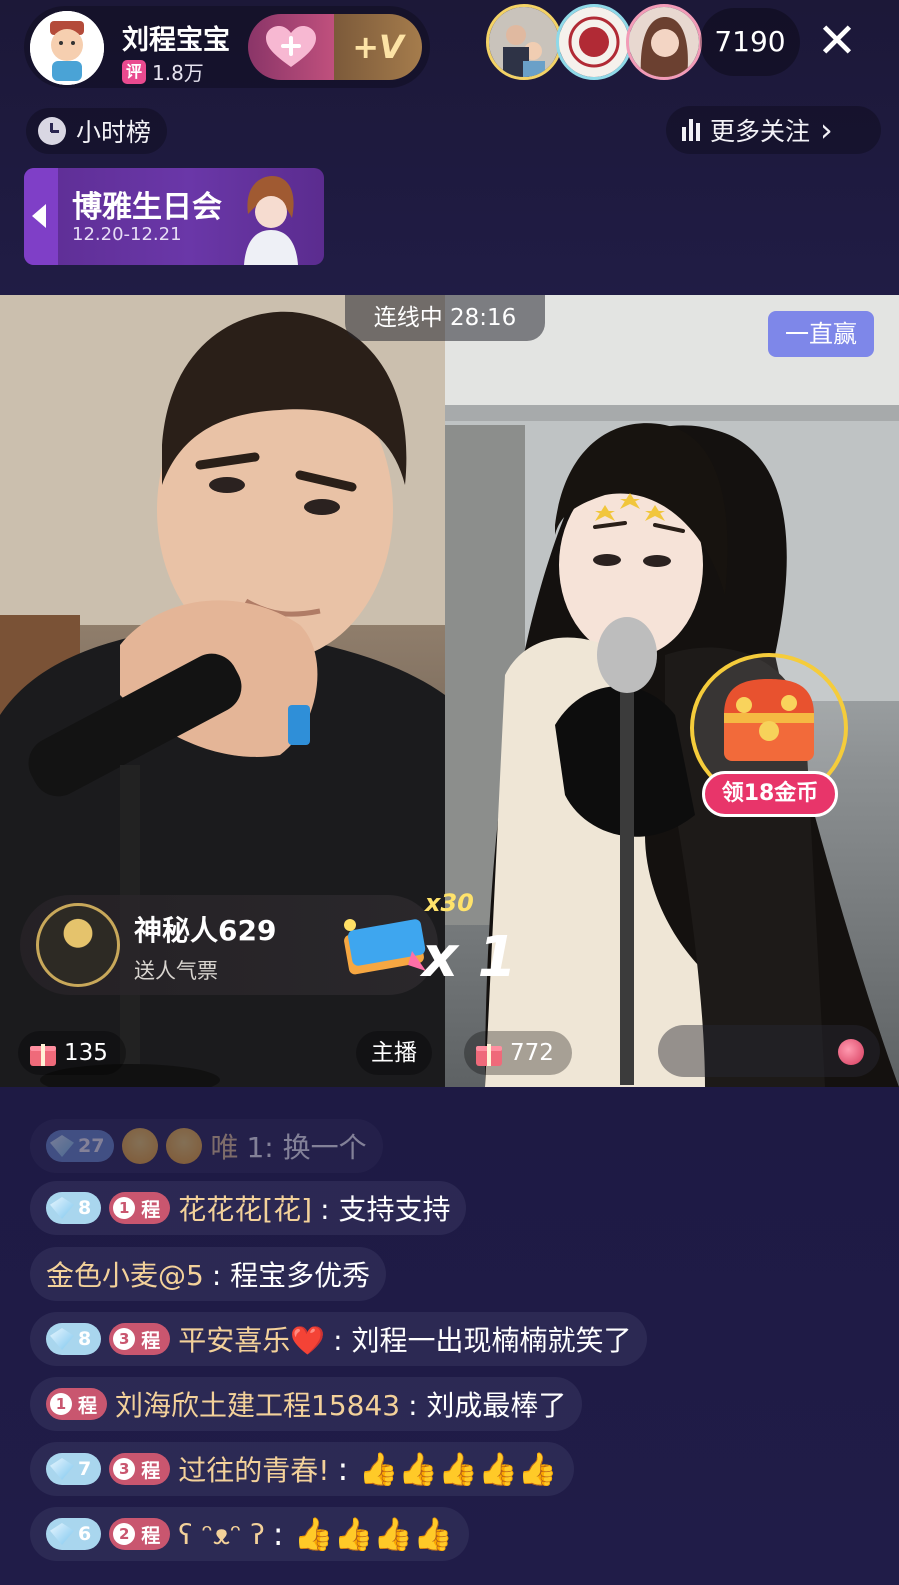  What do you see at coordinates (125, 1274) in the screenshot?
I see `chat-username: 金色小麦@5` at bounding box center [125, 1274].